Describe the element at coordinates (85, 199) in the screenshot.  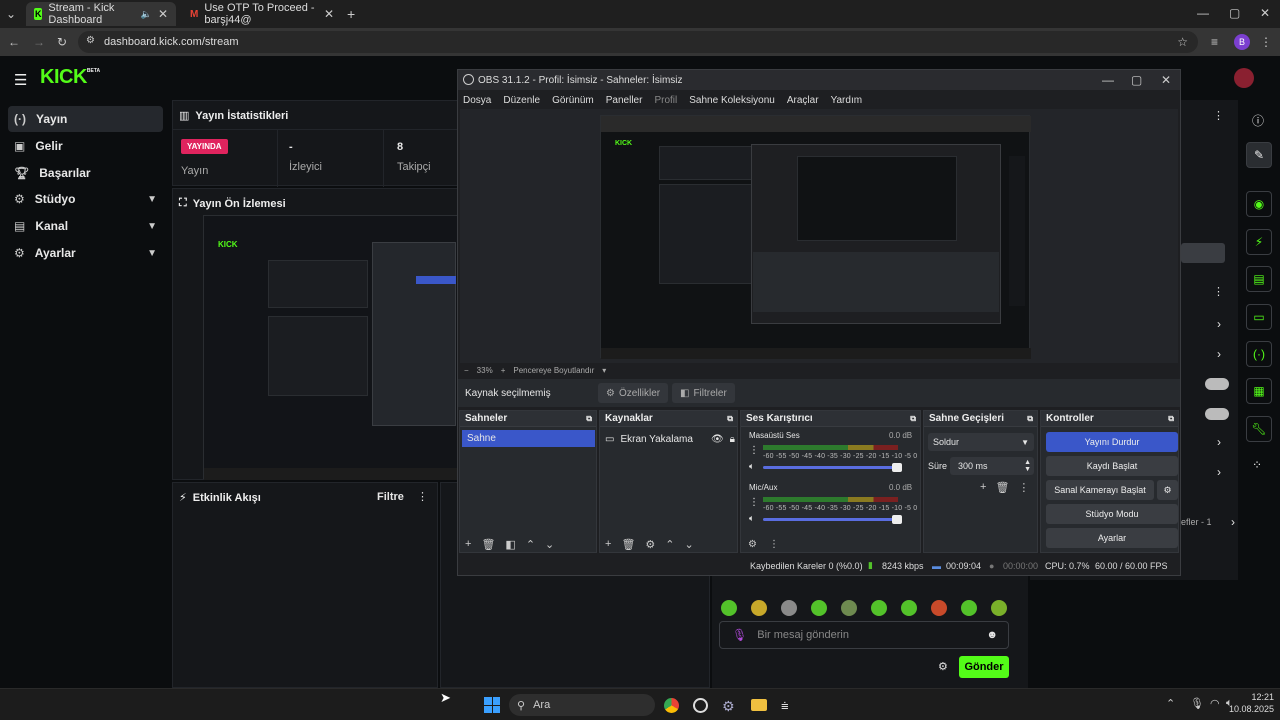
I see `sidebar-item-studyo: ⚙ Stüdyo ▼` at that location.